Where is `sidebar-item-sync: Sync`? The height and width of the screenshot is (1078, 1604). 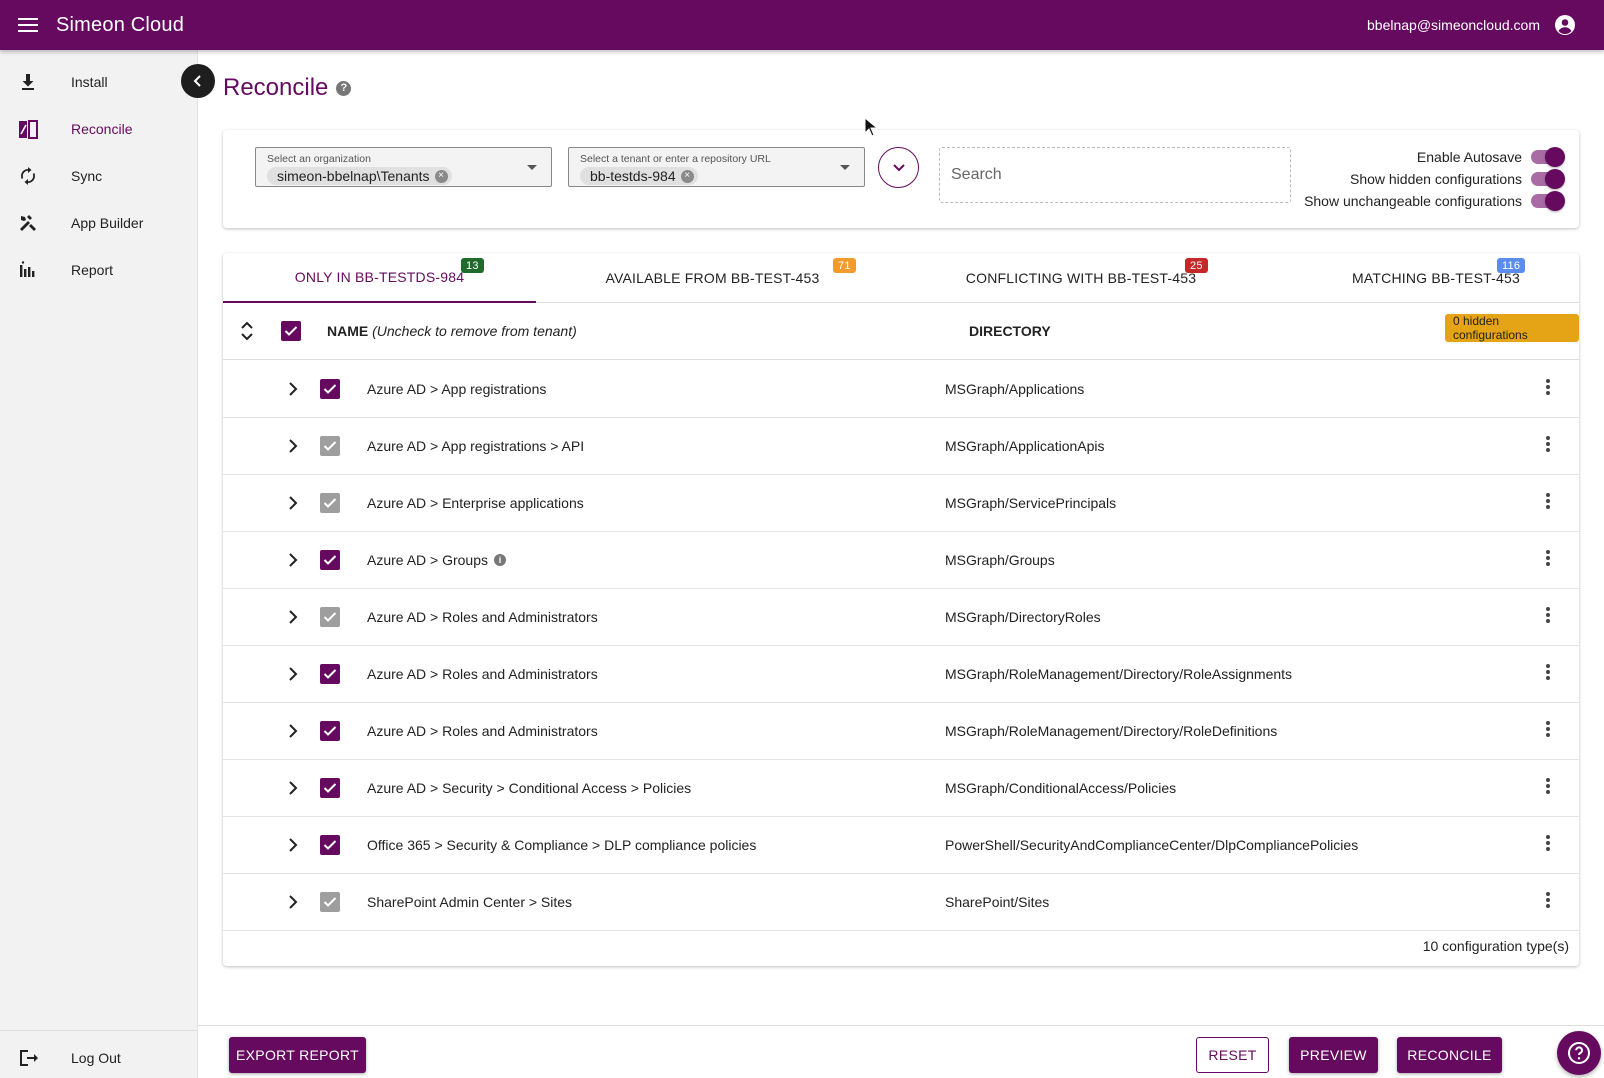
sidebar-item-sync: Sync is located at coordinates (99, 176).